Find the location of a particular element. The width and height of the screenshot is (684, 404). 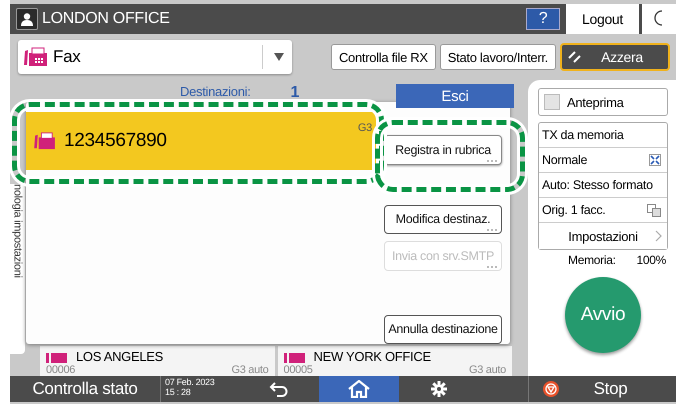

destination-row: 1234567890 G3 is located at coordinates (201, 141).